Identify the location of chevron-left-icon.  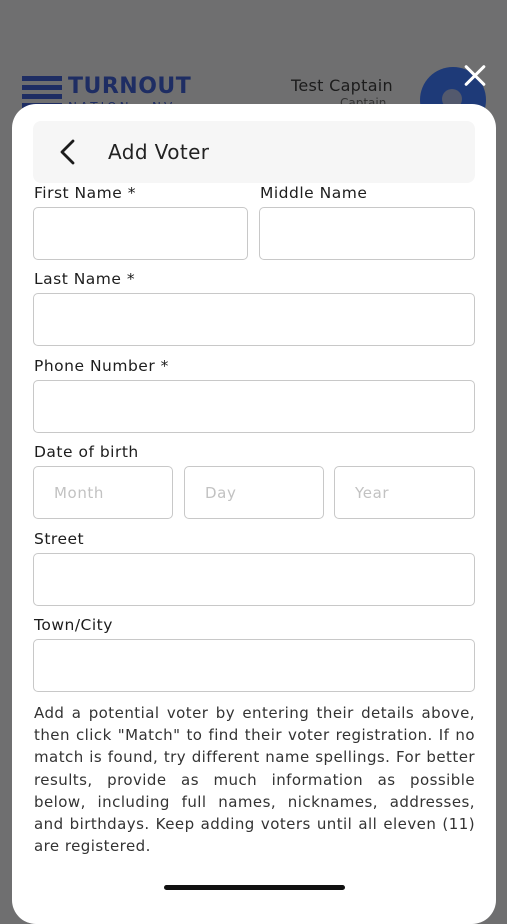
(67, 152).